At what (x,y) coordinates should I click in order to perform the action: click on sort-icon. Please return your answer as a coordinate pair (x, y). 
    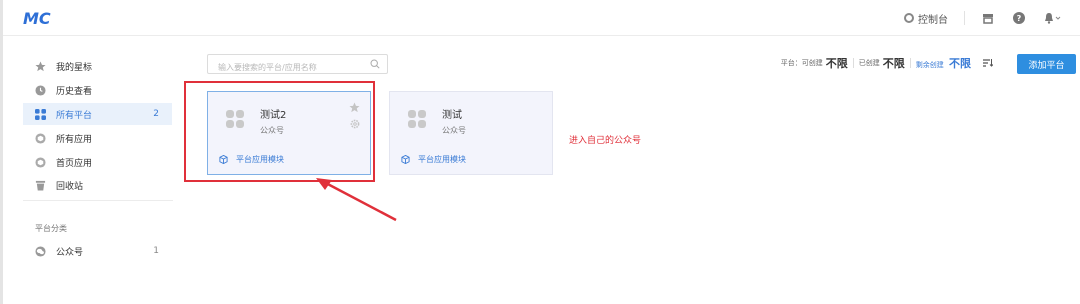
    Looking at the image, I should click on (988, 63).